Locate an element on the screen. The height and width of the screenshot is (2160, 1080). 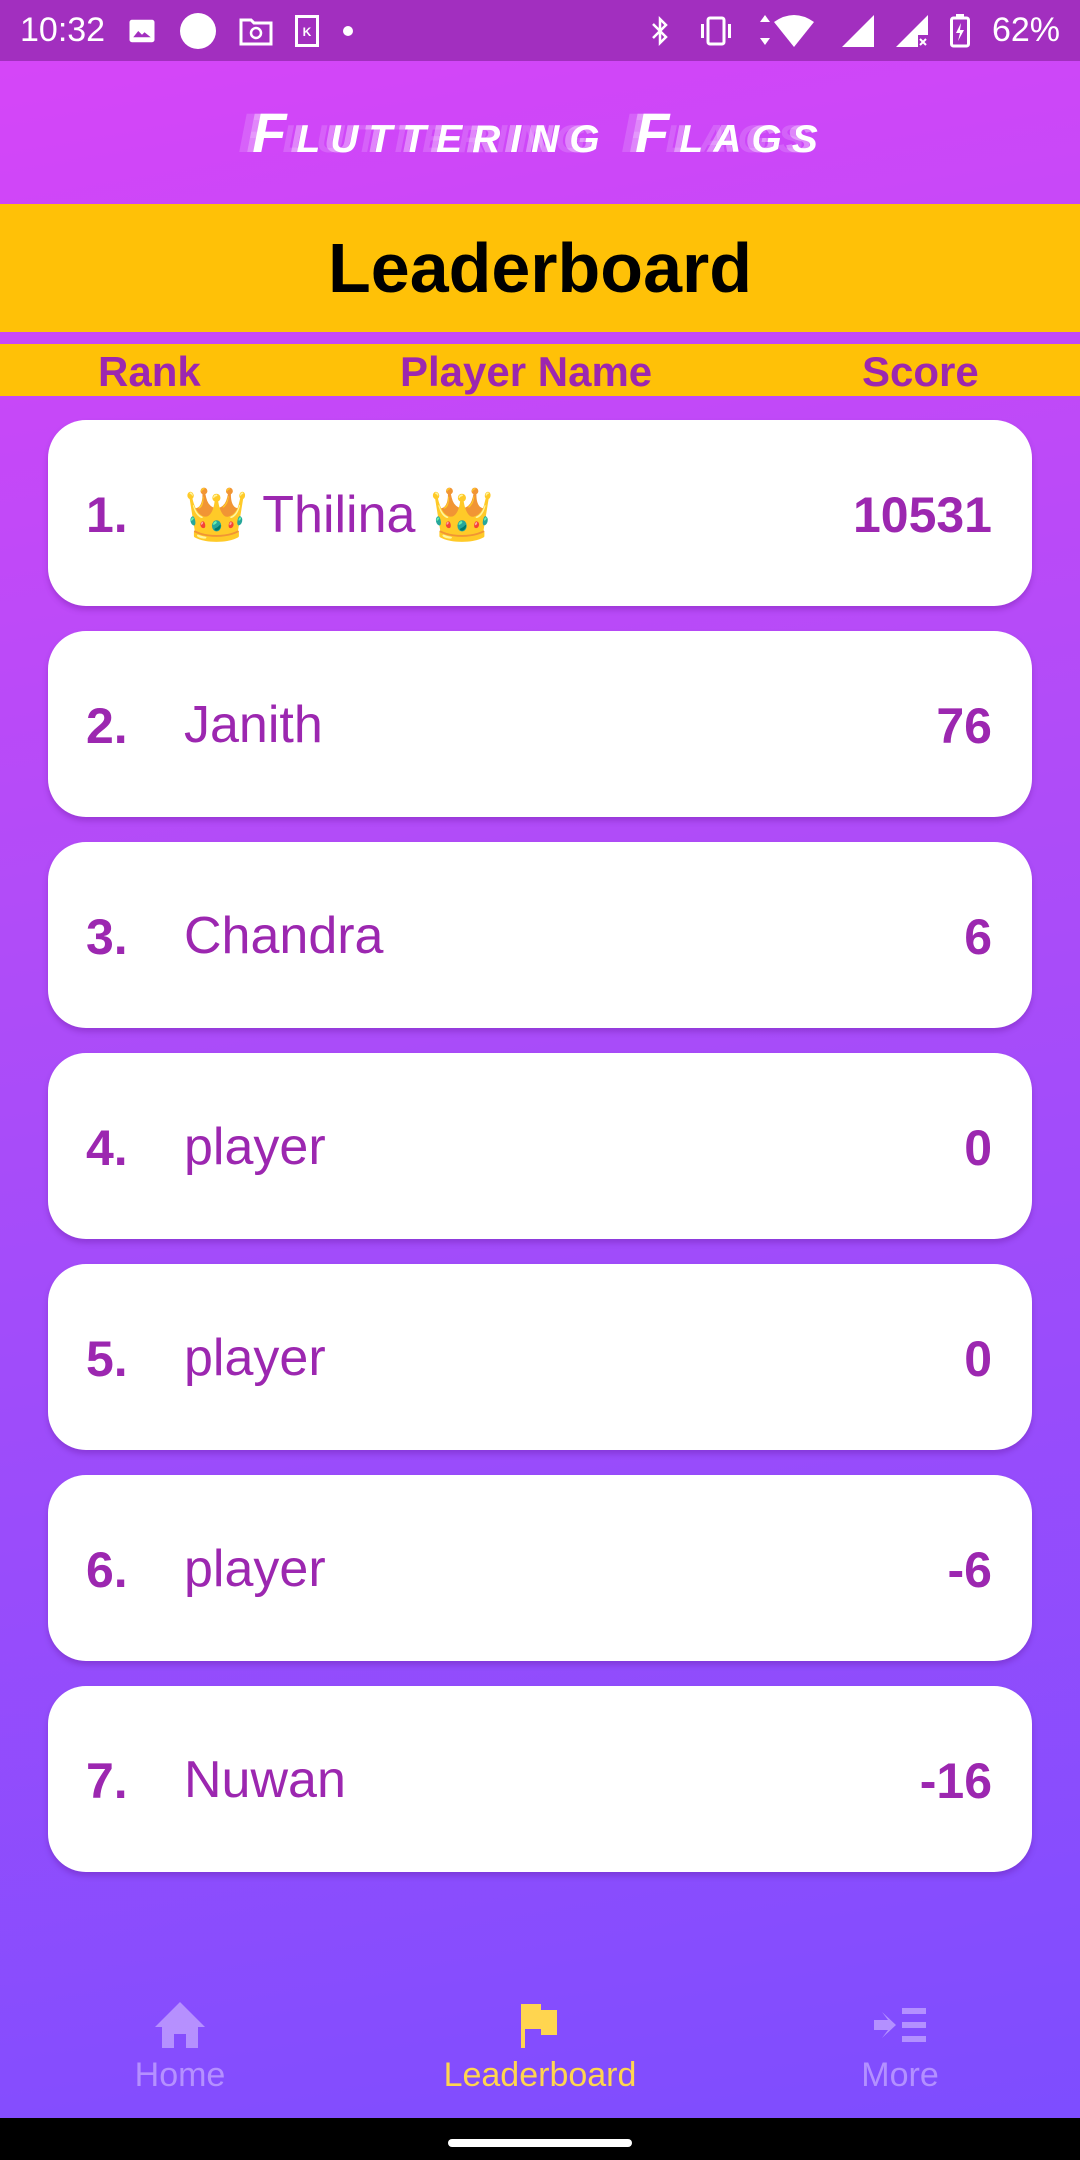
row-rank: 7. is located at coordinates (107, 1781).